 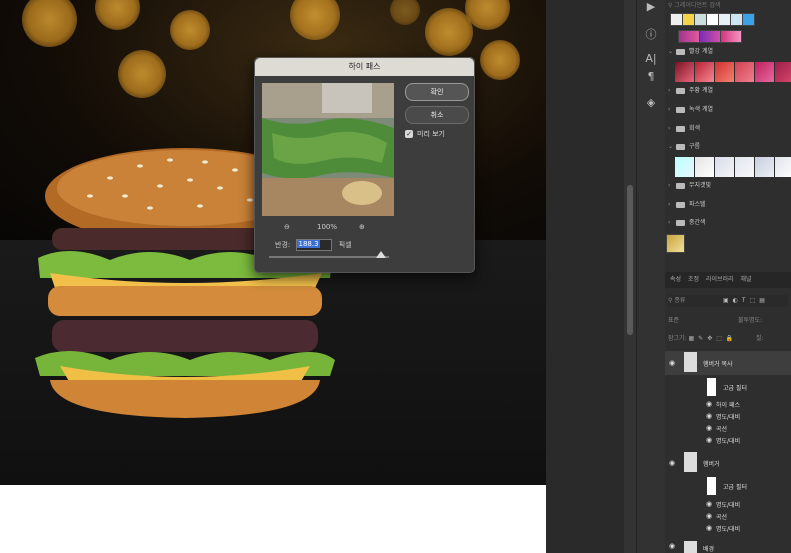 I want to click on radius-row: 반경: 188.3 픽셀, so click(x=313, y=245).